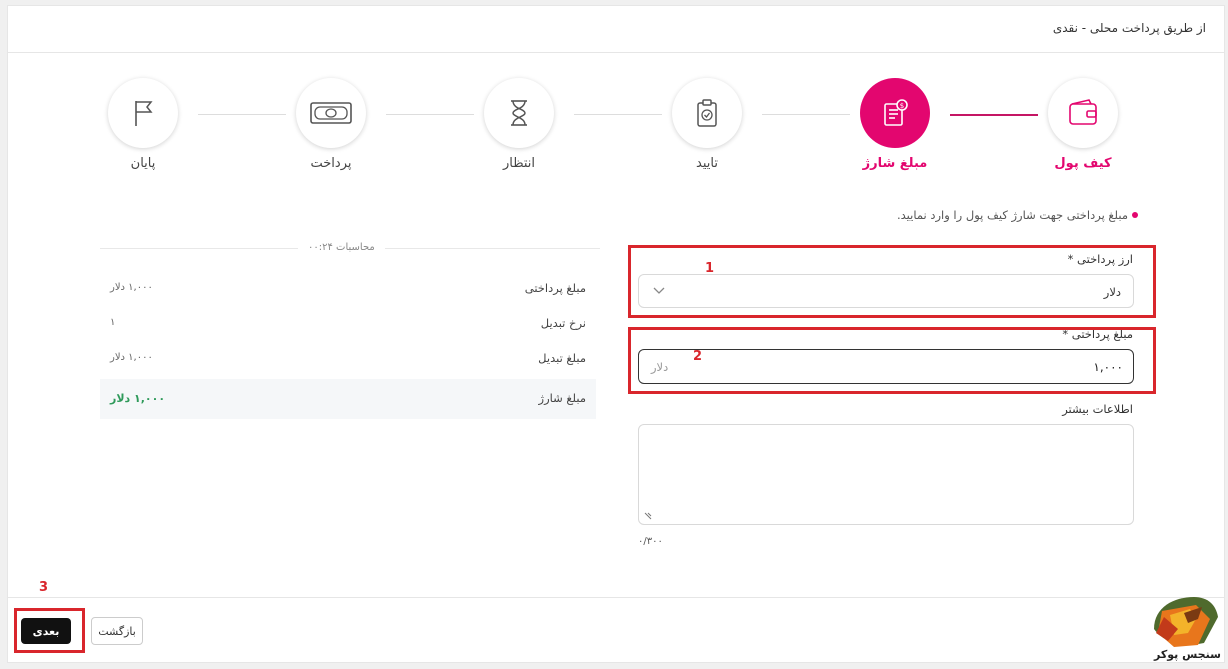  Describe the element at coordinates (650, 541) in the screenshot. I see `char-counter: ۰/۳۰۰` at that location.